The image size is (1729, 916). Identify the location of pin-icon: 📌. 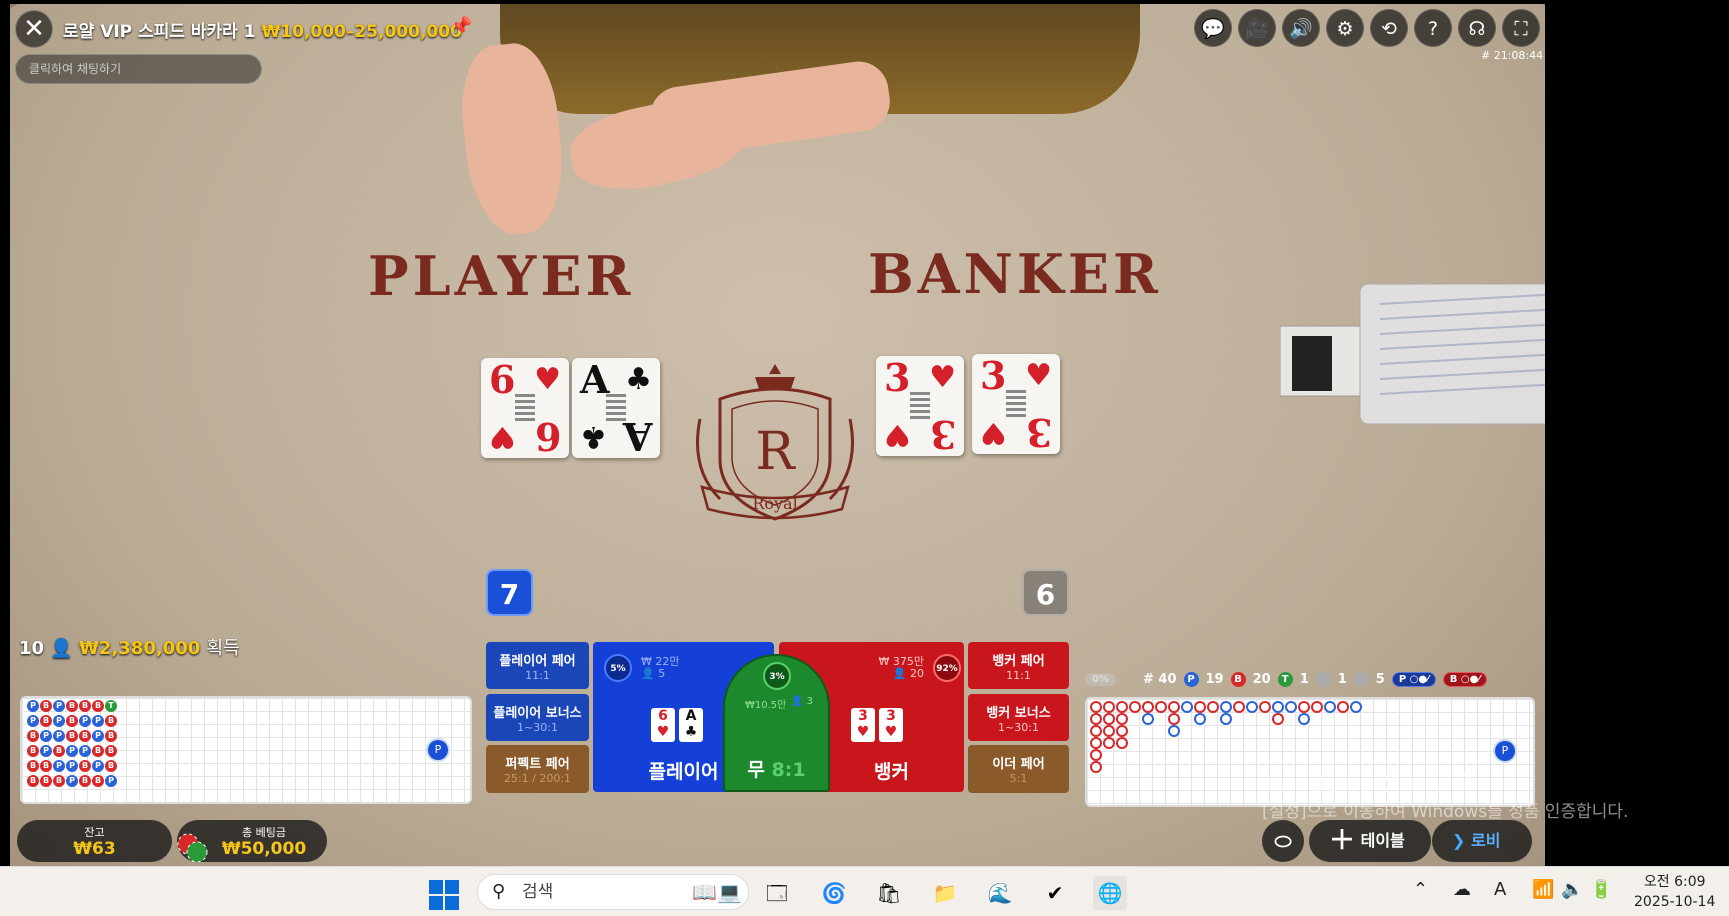
(461, 26).